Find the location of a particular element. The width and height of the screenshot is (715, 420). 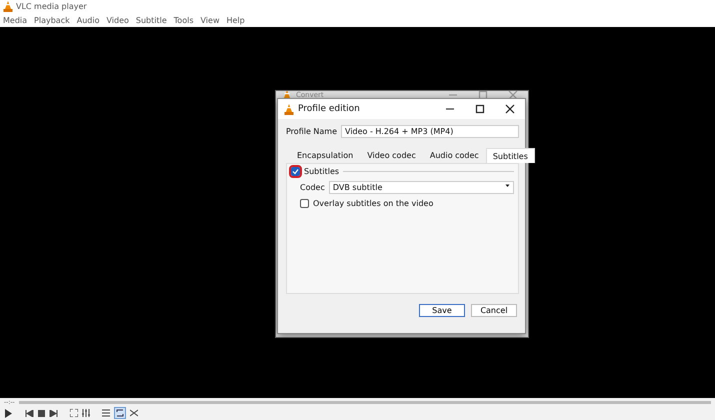

play-icon is located at coordinates (8, 413).